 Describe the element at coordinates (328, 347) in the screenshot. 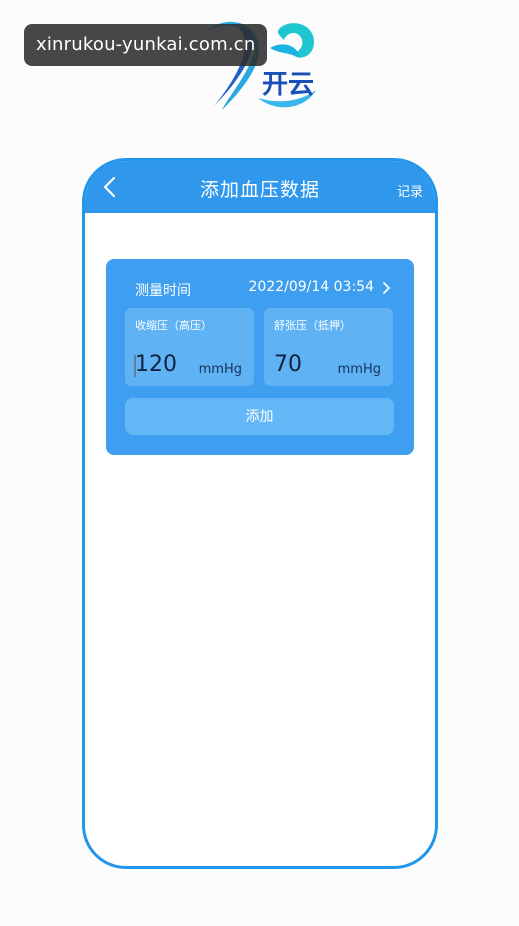

I see `diastolic-field: 舒张压（抵押） 70 mmHg` at that location.